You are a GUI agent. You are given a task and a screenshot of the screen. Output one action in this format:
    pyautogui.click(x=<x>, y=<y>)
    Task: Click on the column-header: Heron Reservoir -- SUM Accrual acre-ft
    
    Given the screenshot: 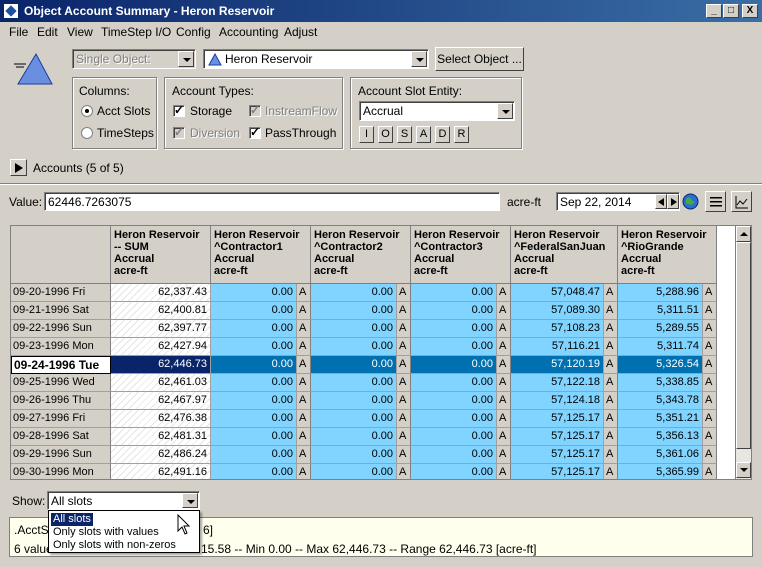 What is the action you would take?
    pyautogui.click(x=161, y=255)
    